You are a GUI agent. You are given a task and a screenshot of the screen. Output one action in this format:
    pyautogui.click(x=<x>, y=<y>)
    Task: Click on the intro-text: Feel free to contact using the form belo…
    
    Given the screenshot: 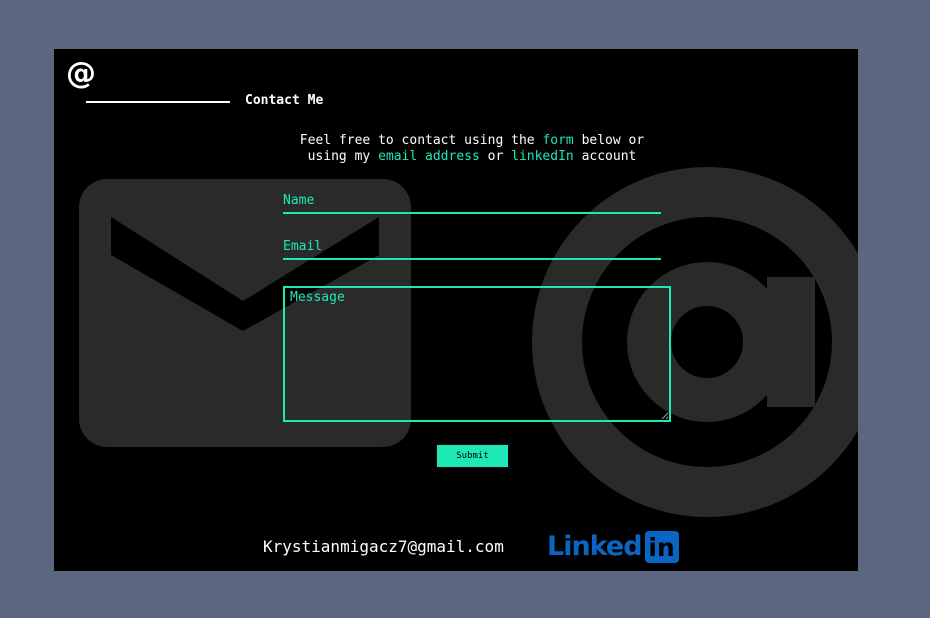 What is the action you would take?
    pyautogui.click(x=472, y=149)
    